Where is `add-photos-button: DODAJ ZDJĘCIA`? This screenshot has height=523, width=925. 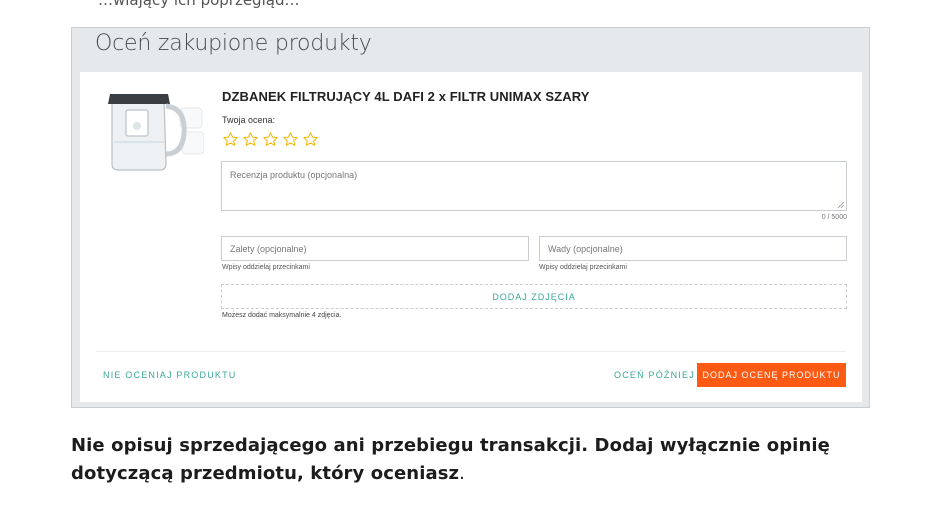 add-photos-button: DODAJ ZDJĘCIA is located at coordinates (534, 296).